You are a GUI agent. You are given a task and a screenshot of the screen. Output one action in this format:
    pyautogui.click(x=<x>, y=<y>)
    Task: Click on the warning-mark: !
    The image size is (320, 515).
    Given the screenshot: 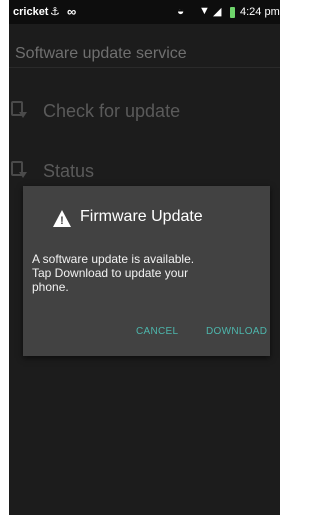 What is the action you would take?
    pyautogui.click(x=62, y=221)
    